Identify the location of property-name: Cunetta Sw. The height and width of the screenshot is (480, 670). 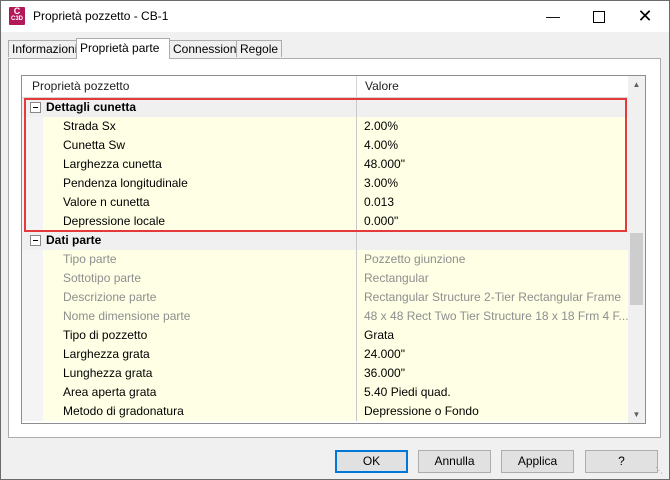
(200, 145).